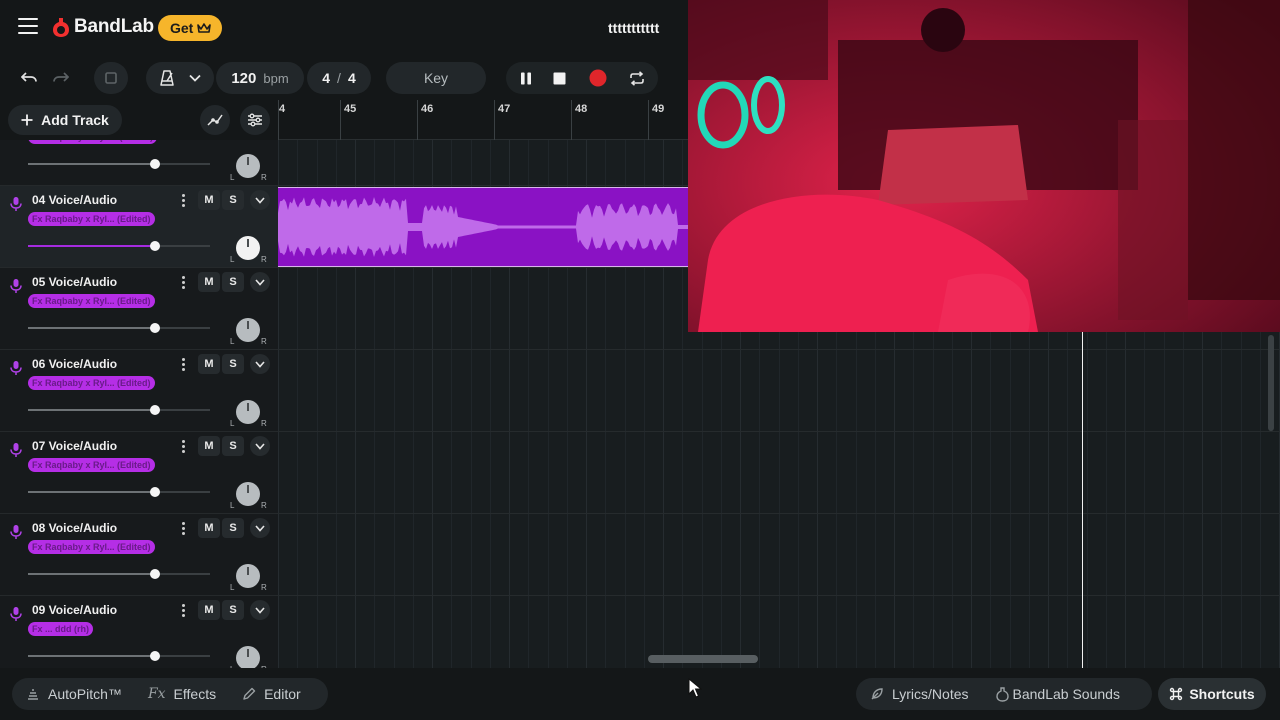  Describe the element at coordinates (919, 694) in the screenshot. I see `lyrics-notes-button: Lyrics/Notes` at that location.